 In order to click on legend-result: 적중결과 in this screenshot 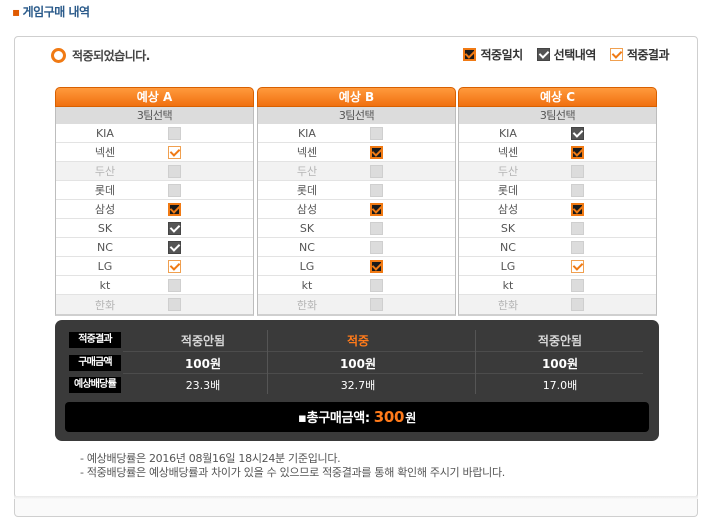, I will do `click(639, 54)`.